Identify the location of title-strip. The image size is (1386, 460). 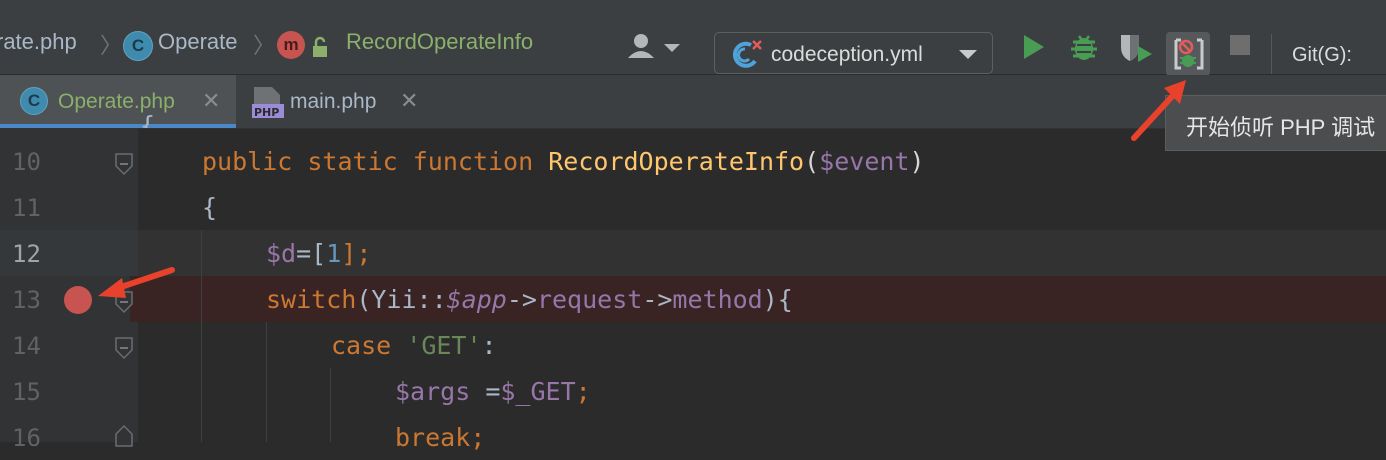
(693, 5).